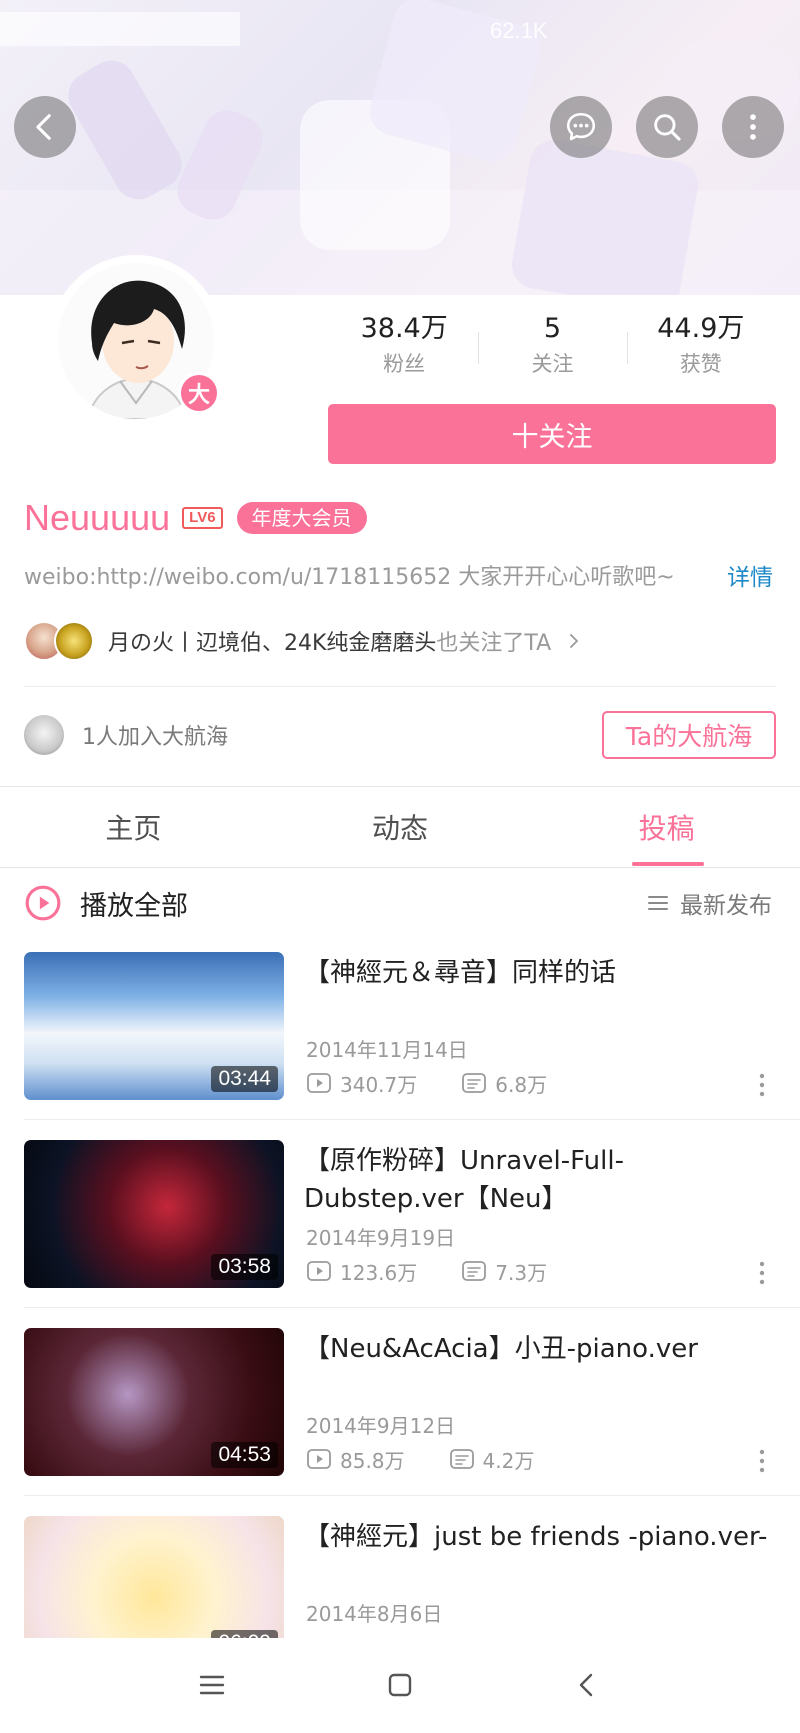 This screenshot has width=800, height=1733. I want to click on sort-button: 最新发布, so click(709, 903).